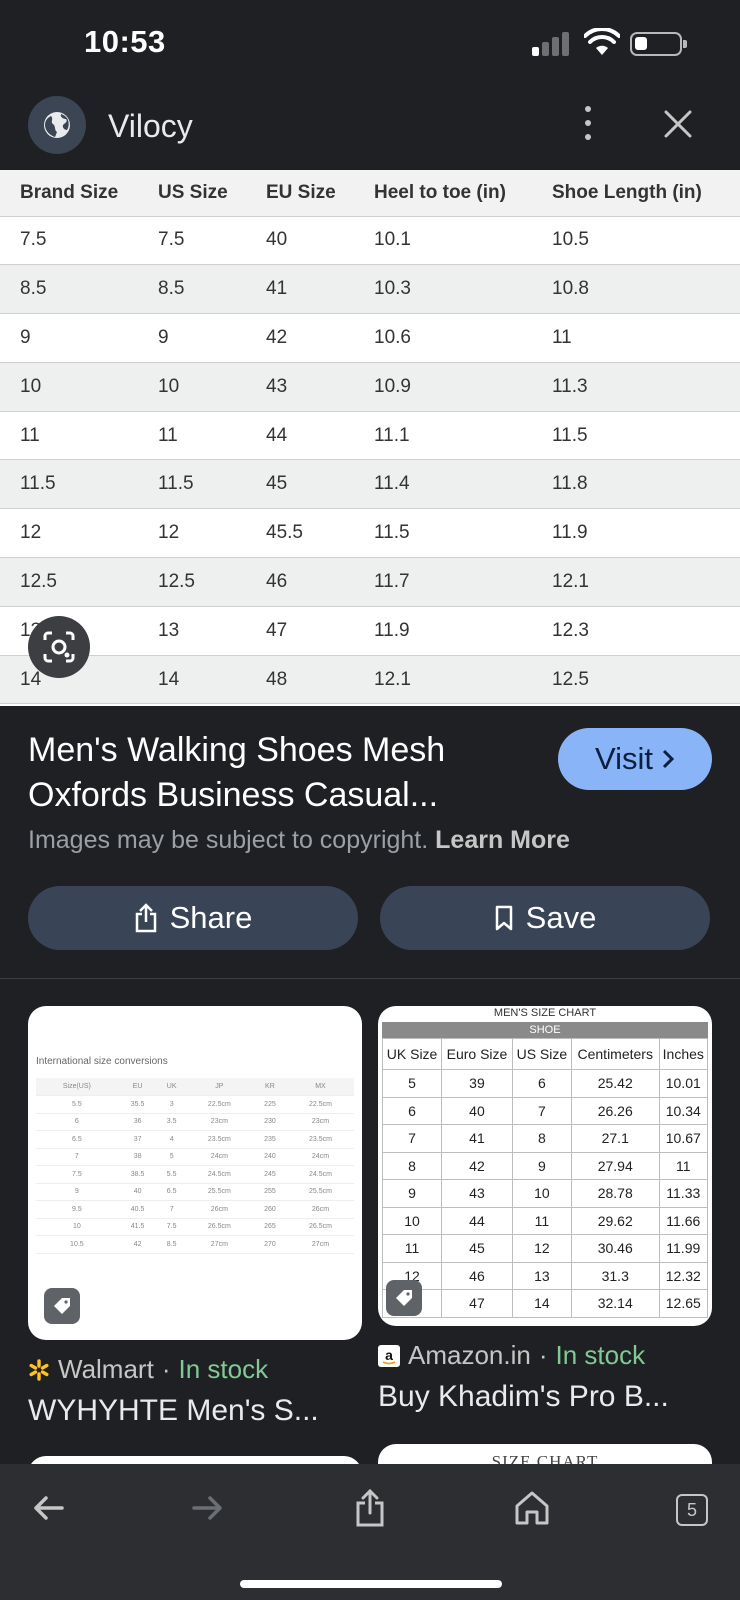 The width and height of the screenshot is (740, 1600). What do you see at coordinates (300, 582) in the screenshot?
I see `table-cell: 46` at bounding box center [300, 582].